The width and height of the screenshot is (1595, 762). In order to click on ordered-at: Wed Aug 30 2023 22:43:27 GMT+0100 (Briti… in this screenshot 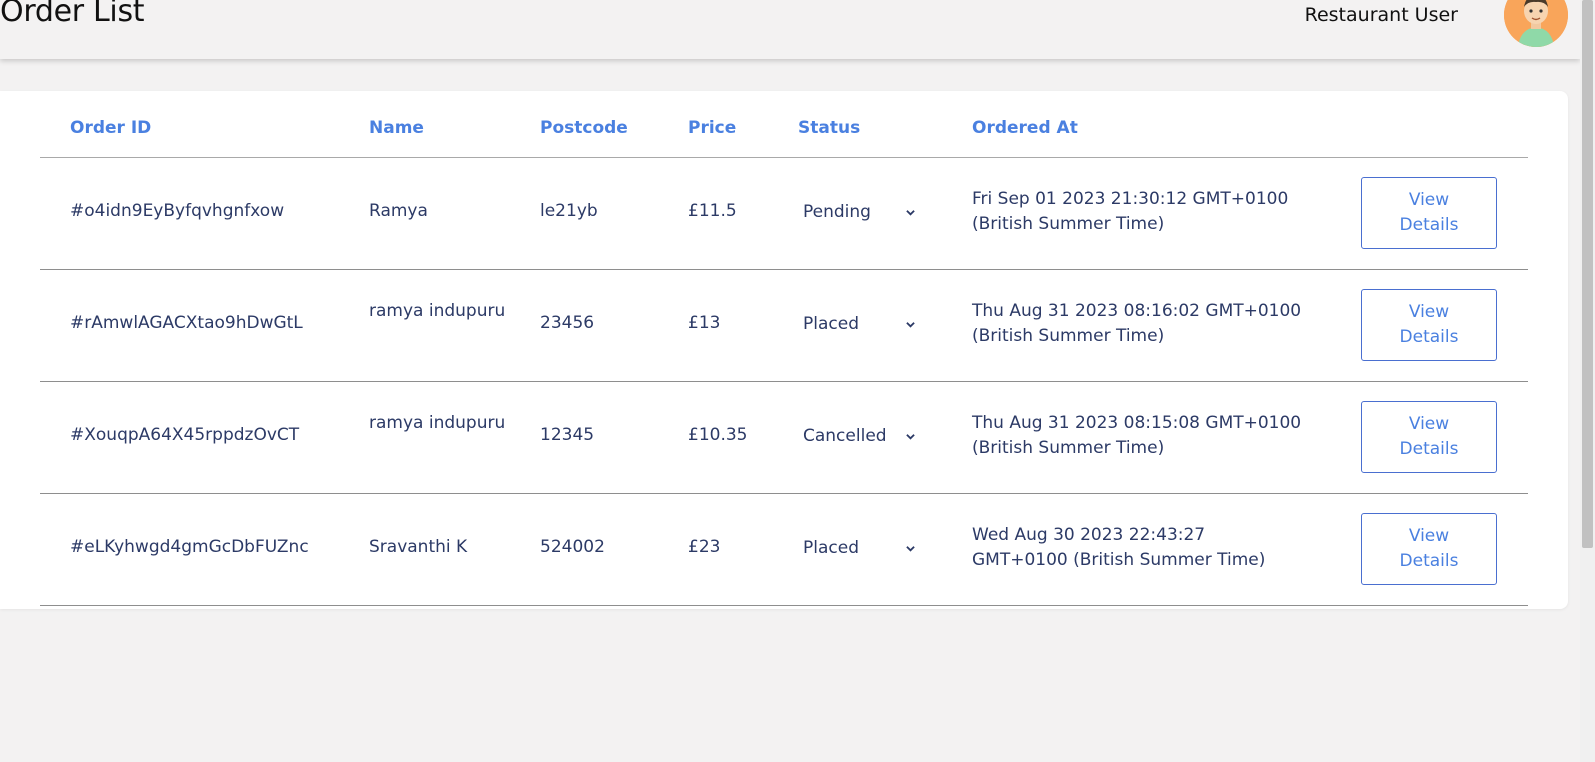, I will do `click(1119, 547)`.